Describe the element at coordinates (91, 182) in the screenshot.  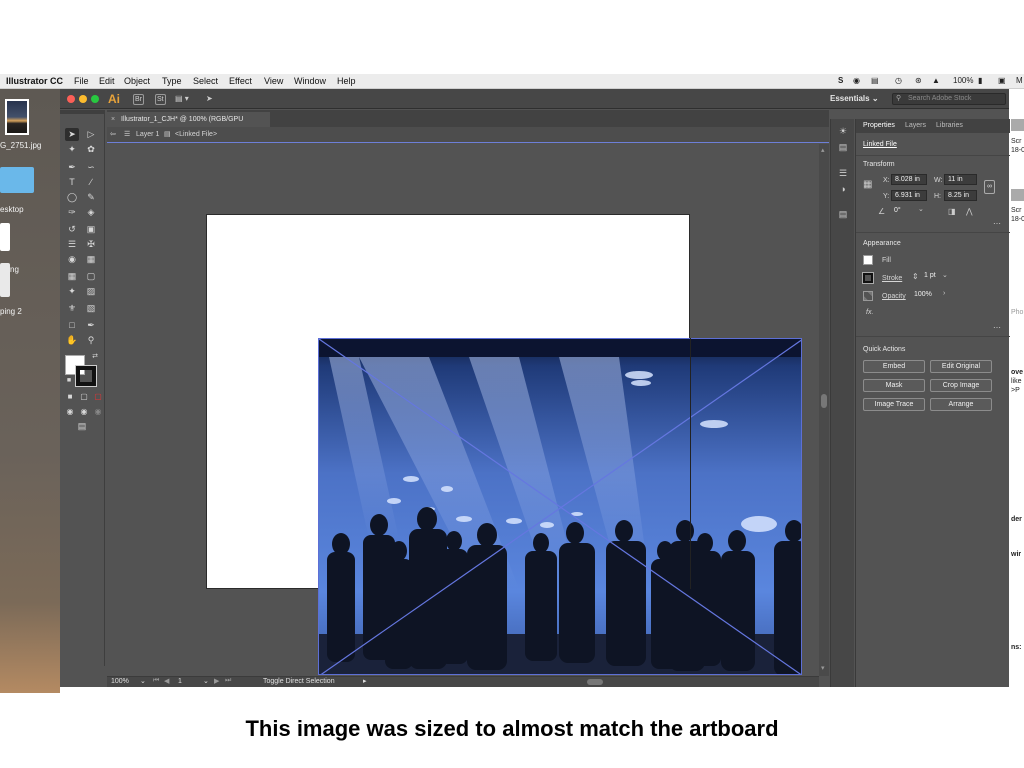
I see `line-tool-icon: ∕` at that location.